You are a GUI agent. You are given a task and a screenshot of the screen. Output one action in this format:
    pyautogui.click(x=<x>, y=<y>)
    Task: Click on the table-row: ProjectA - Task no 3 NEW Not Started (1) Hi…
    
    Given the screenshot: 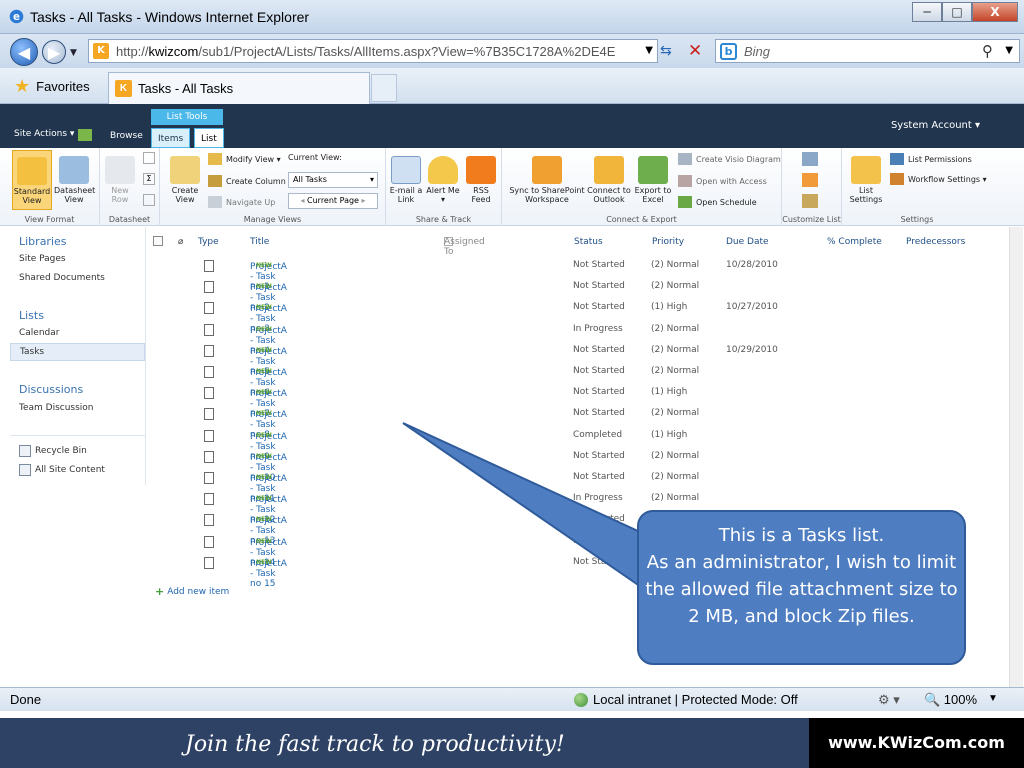 What is the action you would take?
    pyautogui.click(x=577, y=317)
    